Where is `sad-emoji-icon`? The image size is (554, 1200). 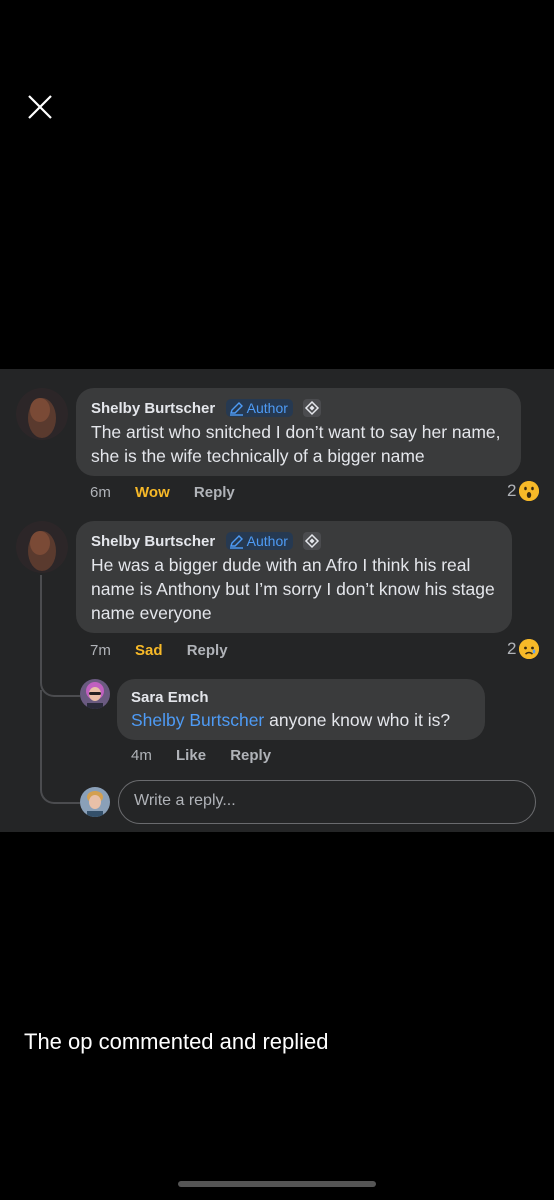 sad-emoji-icon is located at coordinates (529, 649).